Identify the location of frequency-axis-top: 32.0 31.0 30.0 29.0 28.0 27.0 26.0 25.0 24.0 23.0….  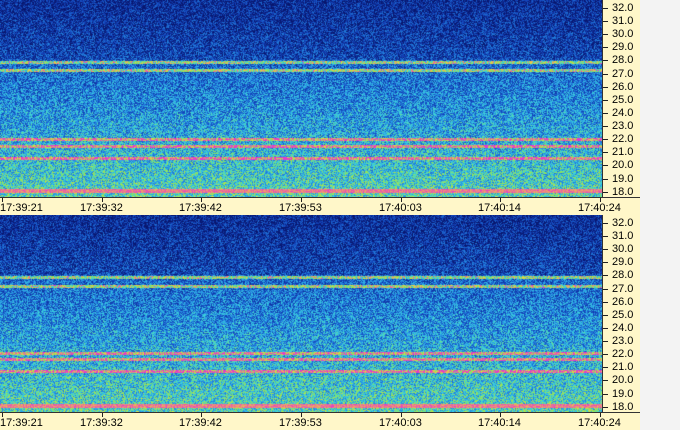
(621, 99).